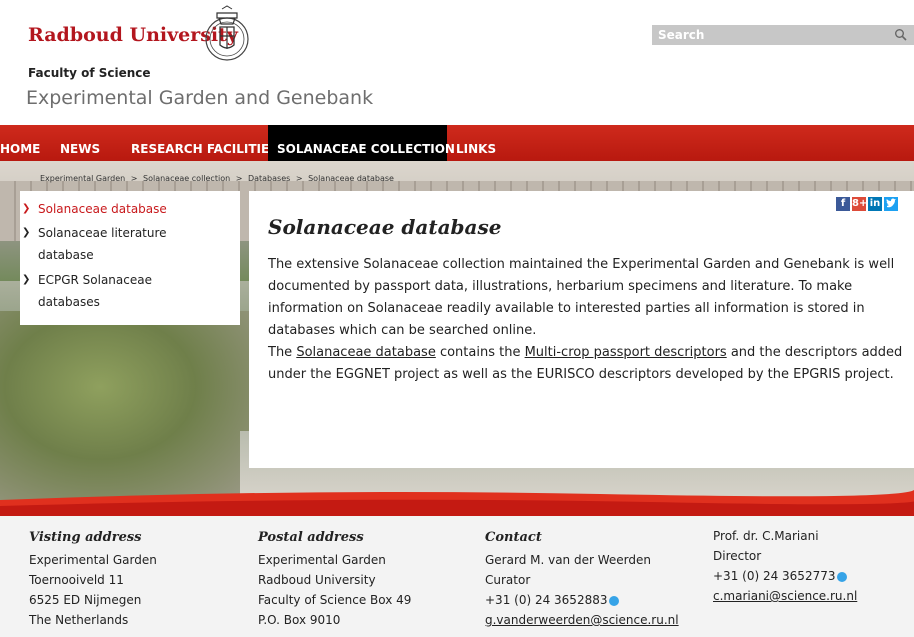  Describe the element at coordinates (299, 620) in the screenshot. I see `address-line: P.O. Box 9010` at that location.